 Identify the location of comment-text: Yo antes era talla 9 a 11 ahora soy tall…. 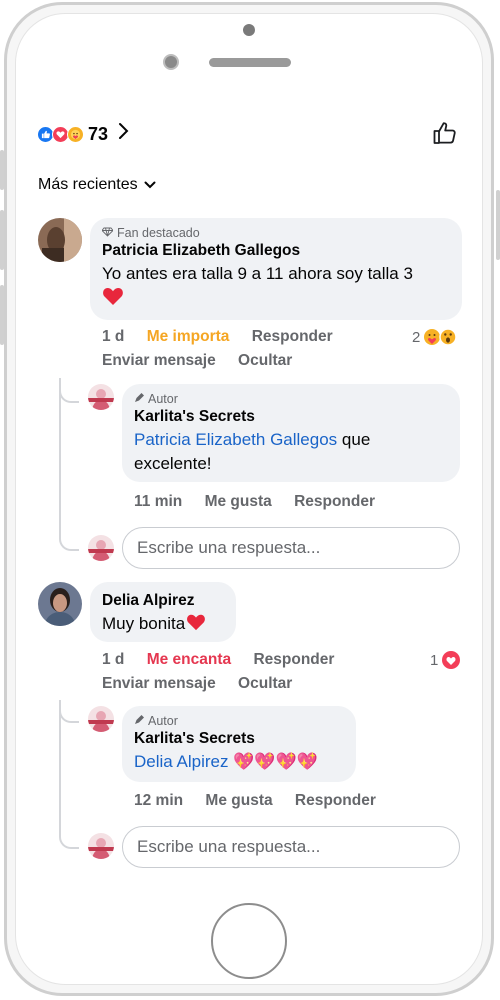
(276, 287).